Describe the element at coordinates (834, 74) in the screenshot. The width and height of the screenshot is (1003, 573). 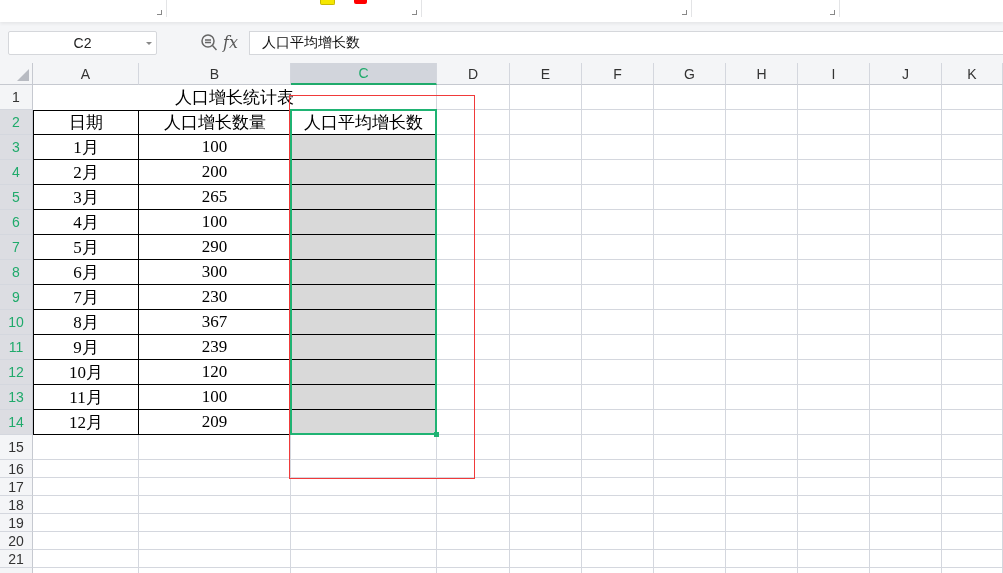
I see `column-header: I` at that location.